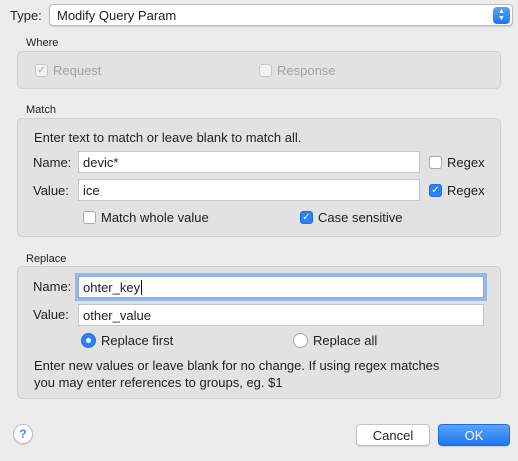 The image size is (518, 461). Describe the element at coordinates (249, 190) in the screenshot. I see `match-value-field: ice` at that location.